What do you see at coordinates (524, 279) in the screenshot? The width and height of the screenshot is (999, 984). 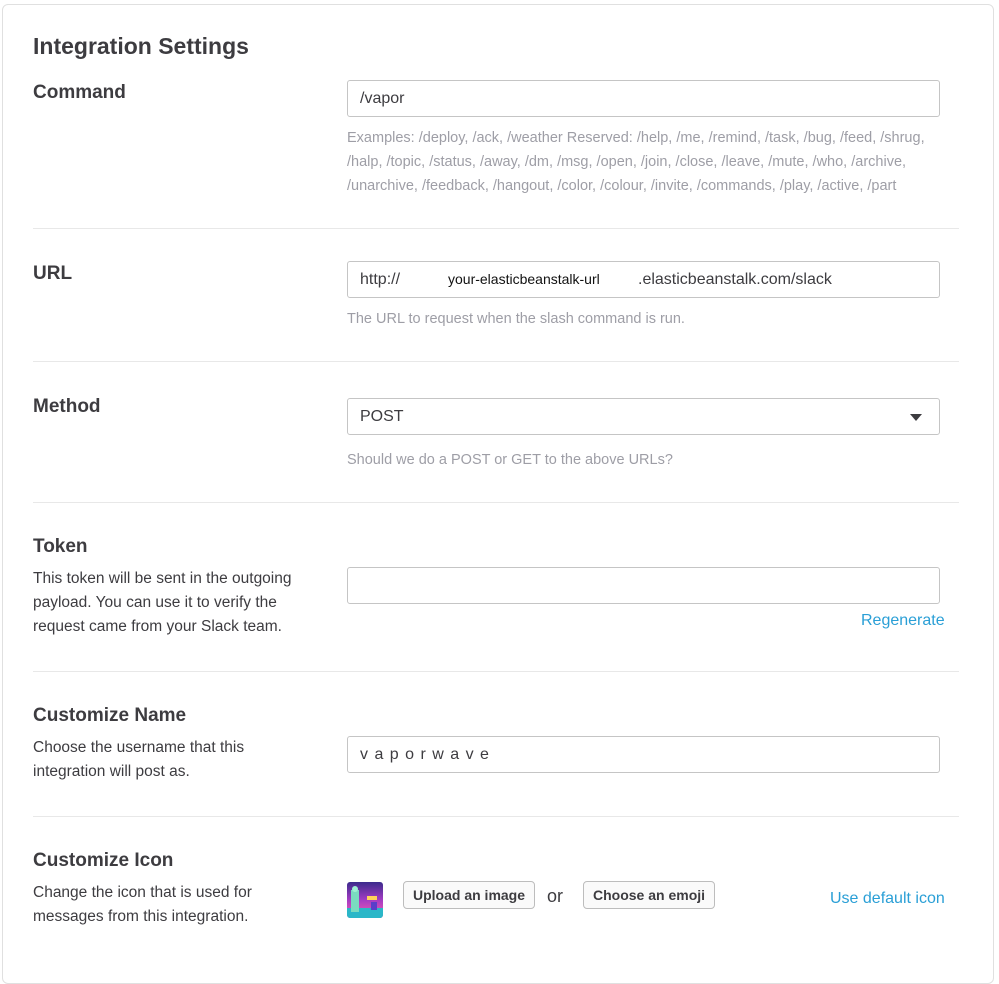 I see `url-placeholder-segment: your-elasticbeanstalk-url` at bounding box center [524, 279].